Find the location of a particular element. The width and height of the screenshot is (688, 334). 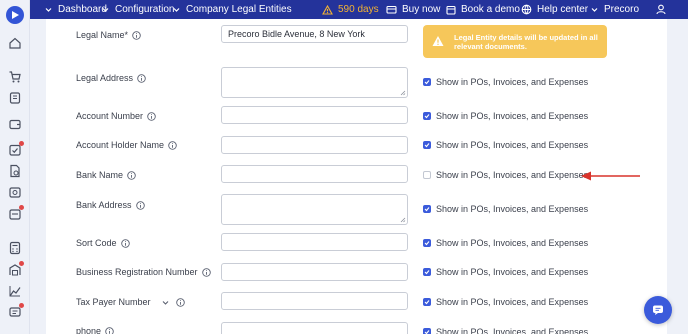

buy-now-label: Buy now is located at coordinates (421, 9).